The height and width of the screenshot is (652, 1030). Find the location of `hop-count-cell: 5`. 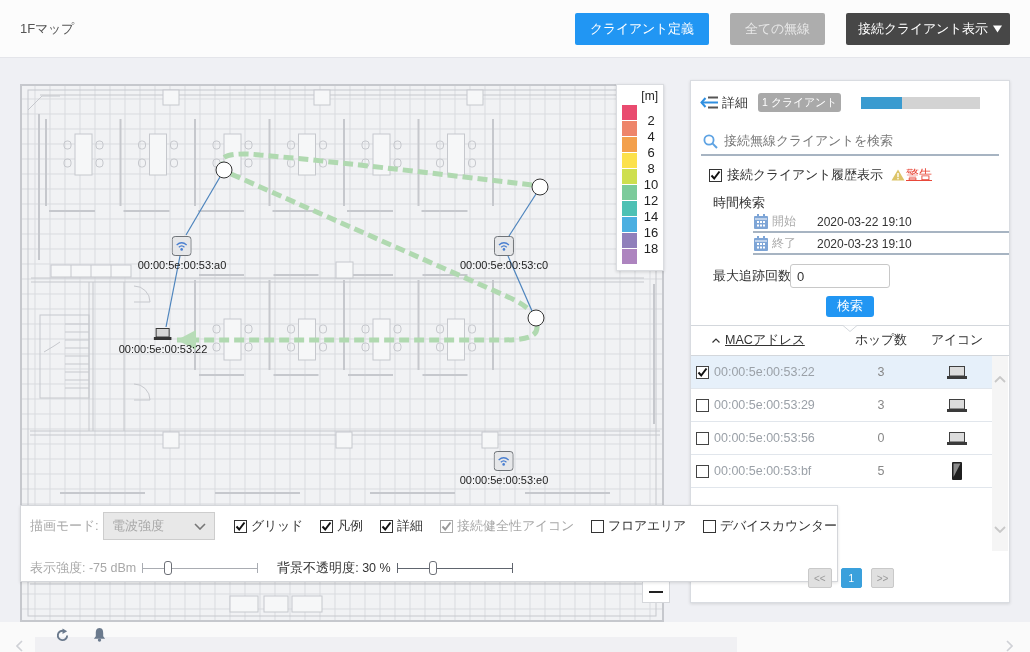

hop-count-cell: 5 is located at coordinates (881, 471).